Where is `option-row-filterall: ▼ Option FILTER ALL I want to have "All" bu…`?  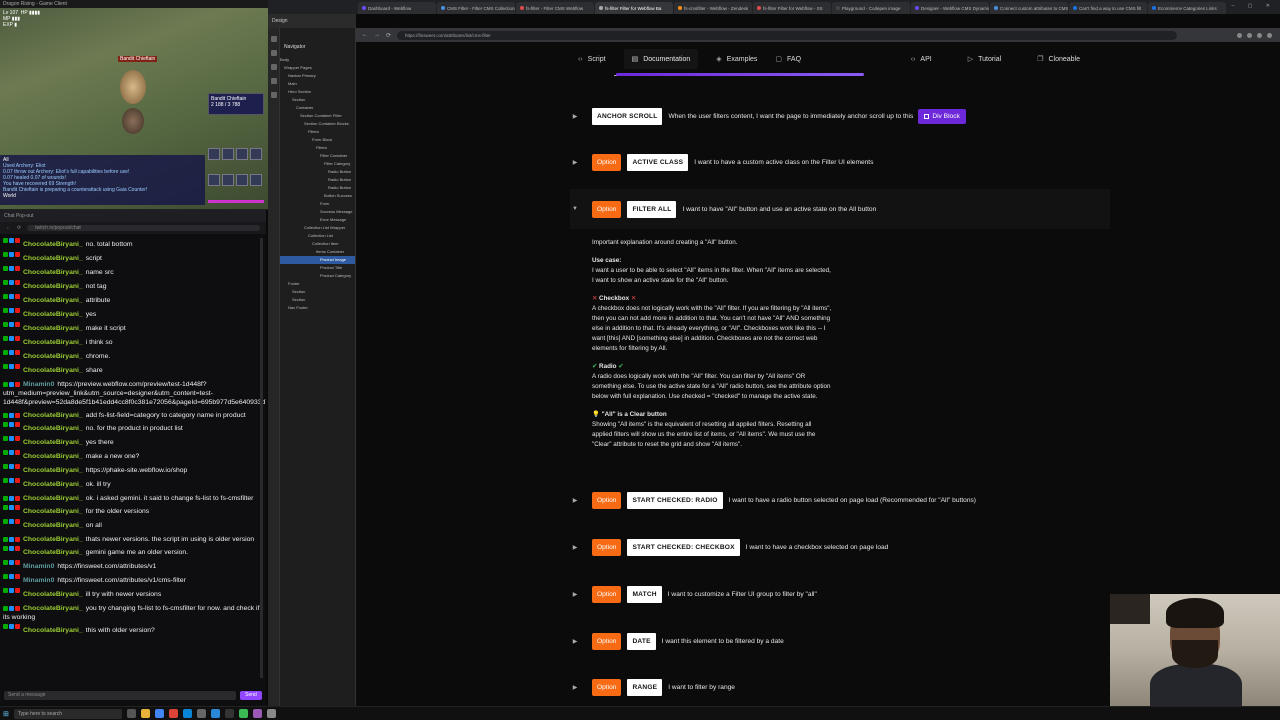 option-row-filterall: ▼ Option FILTER ALL I want to have "All" bu… is located at coordinates (840, 209).